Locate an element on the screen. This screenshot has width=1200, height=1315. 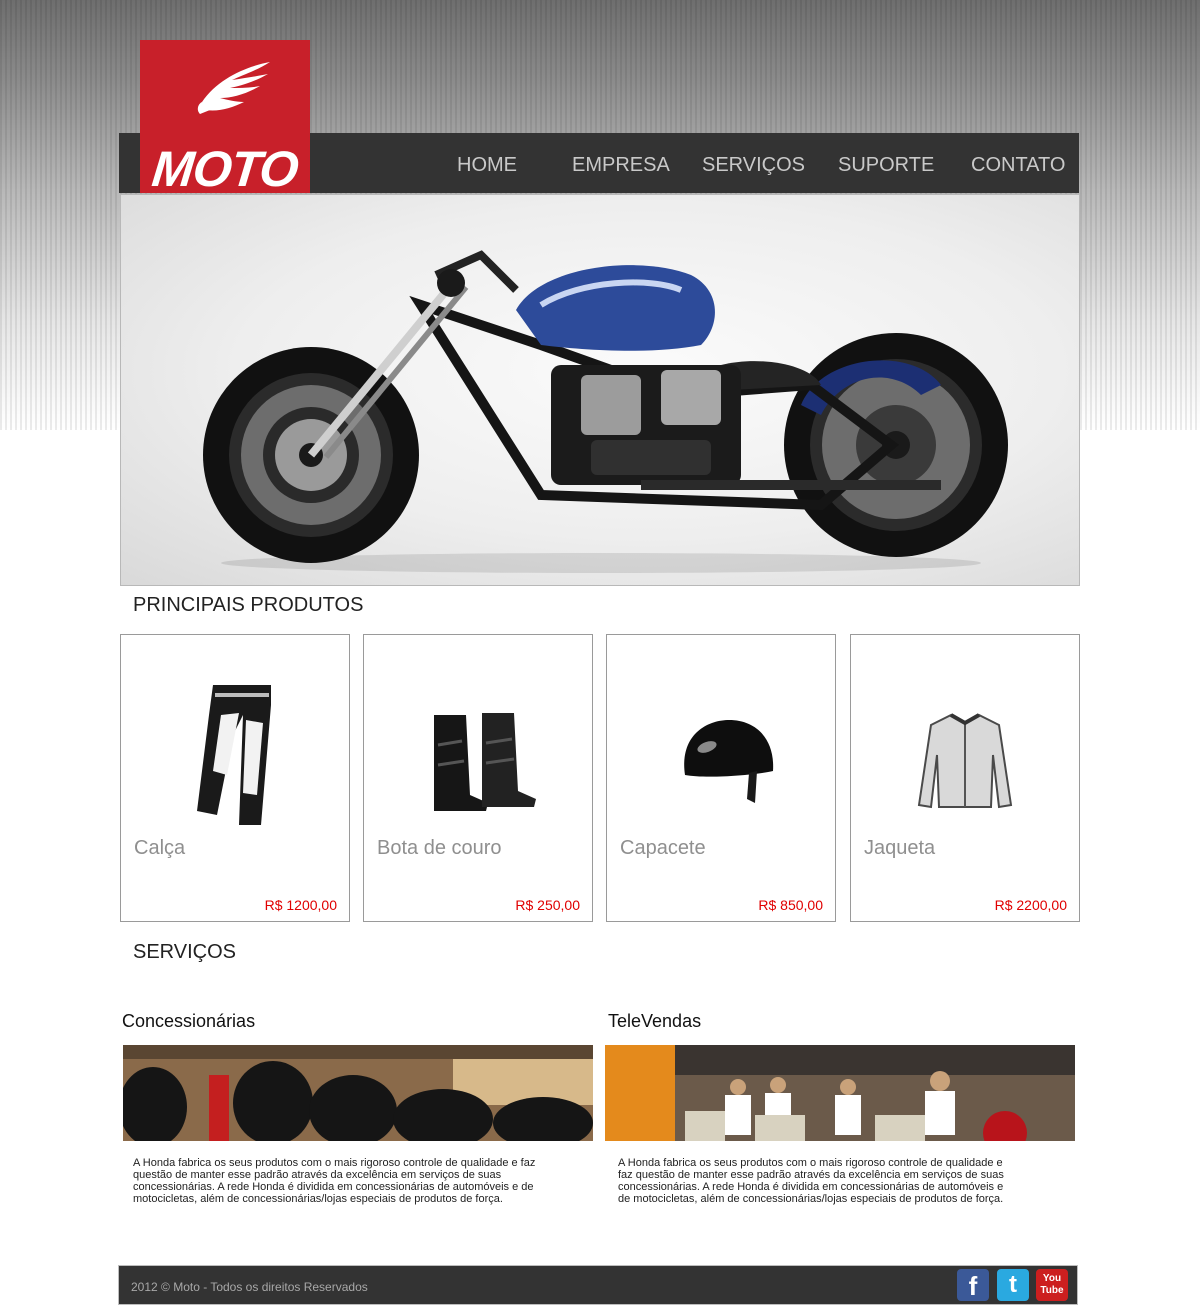
product-card: Capacete R$ 850,00 is located at coordinates (721, 778).